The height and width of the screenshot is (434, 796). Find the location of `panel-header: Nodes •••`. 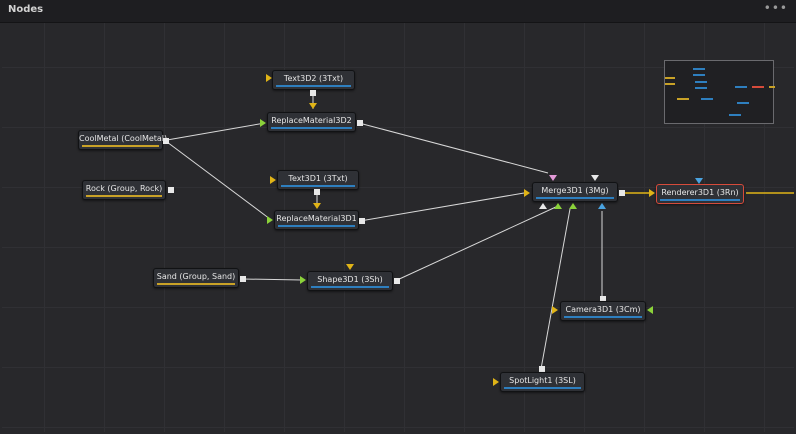

panel-header: Nodes ••• is located at coordinates (398, 11).